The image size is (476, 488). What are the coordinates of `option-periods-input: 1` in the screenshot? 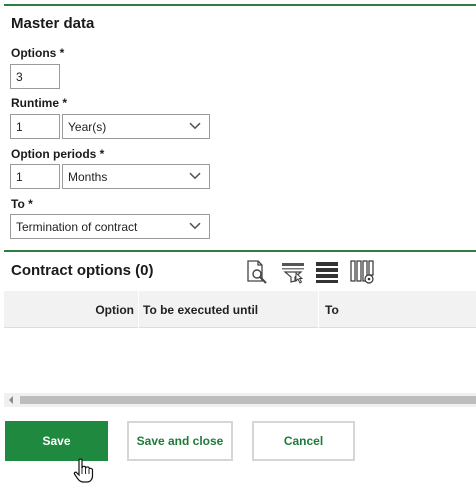 It's located at (35, 176).